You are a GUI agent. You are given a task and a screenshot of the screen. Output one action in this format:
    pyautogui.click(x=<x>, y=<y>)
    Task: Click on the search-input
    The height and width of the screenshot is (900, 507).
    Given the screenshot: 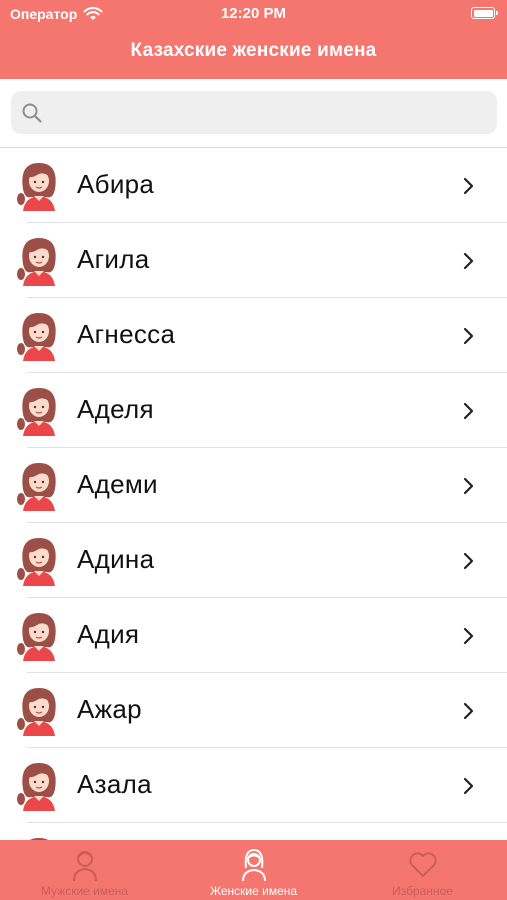 What is the action you would take?
    pyautogui.click(x=254, y=112)
    